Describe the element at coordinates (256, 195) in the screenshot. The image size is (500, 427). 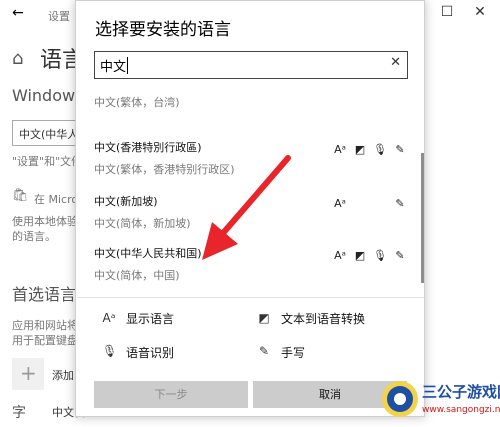
I see `arrow-shaft` at that location.